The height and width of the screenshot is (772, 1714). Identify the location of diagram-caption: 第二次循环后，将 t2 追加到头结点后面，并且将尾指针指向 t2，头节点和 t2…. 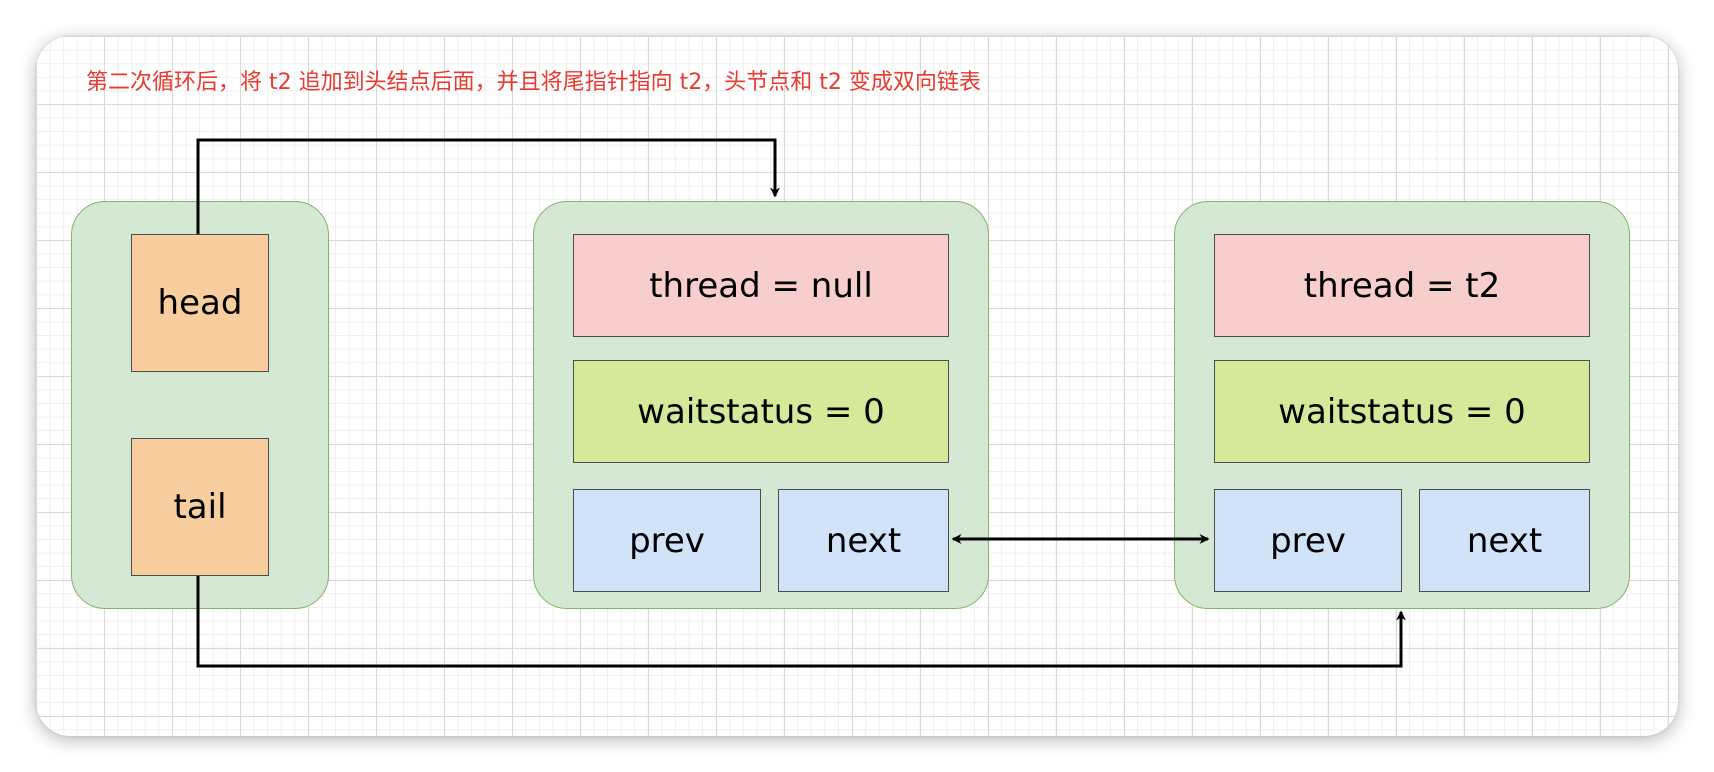
(533, 82).